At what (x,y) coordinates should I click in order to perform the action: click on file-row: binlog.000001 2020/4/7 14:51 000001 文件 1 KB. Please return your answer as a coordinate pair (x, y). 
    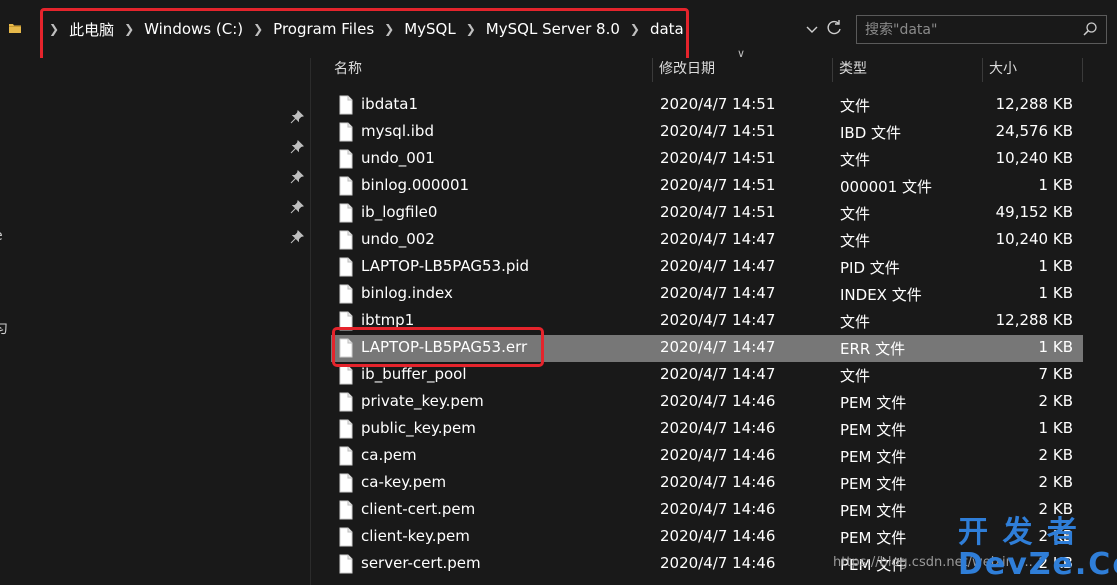
    Looking at the image, I should click on (707, 186).